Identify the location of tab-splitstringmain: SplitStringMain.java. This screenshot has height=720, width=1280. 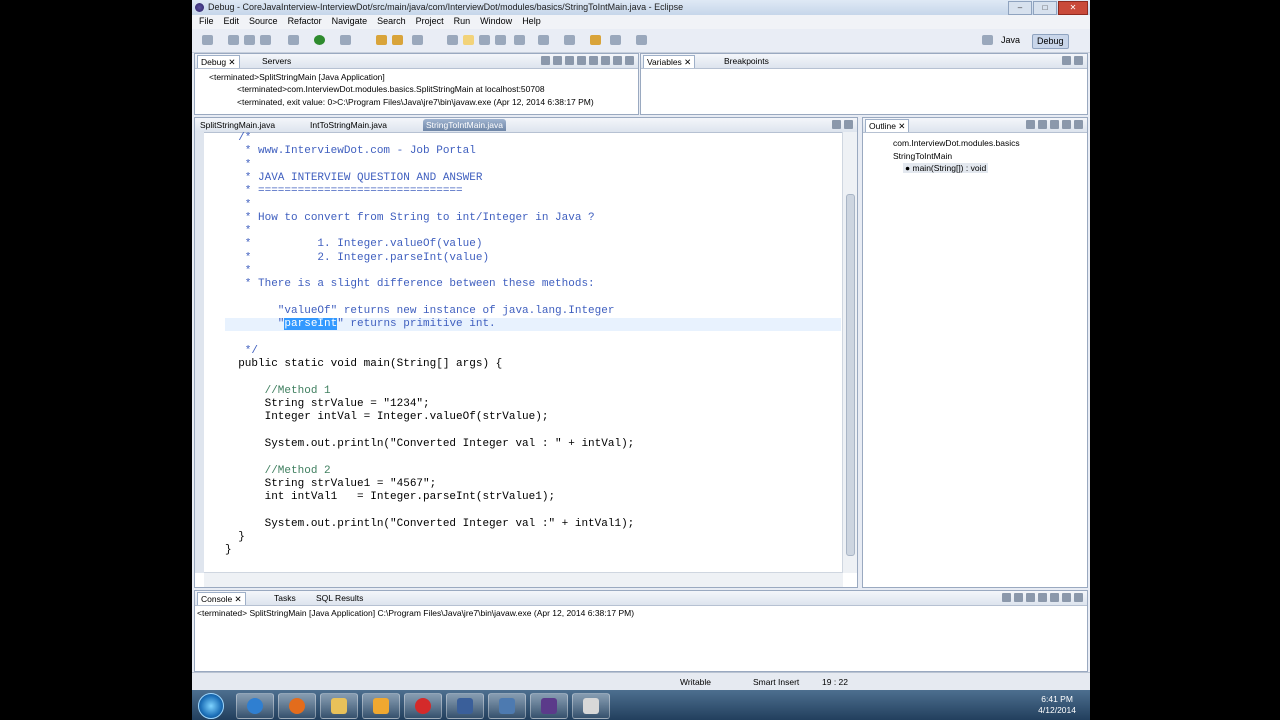
(237, 125).